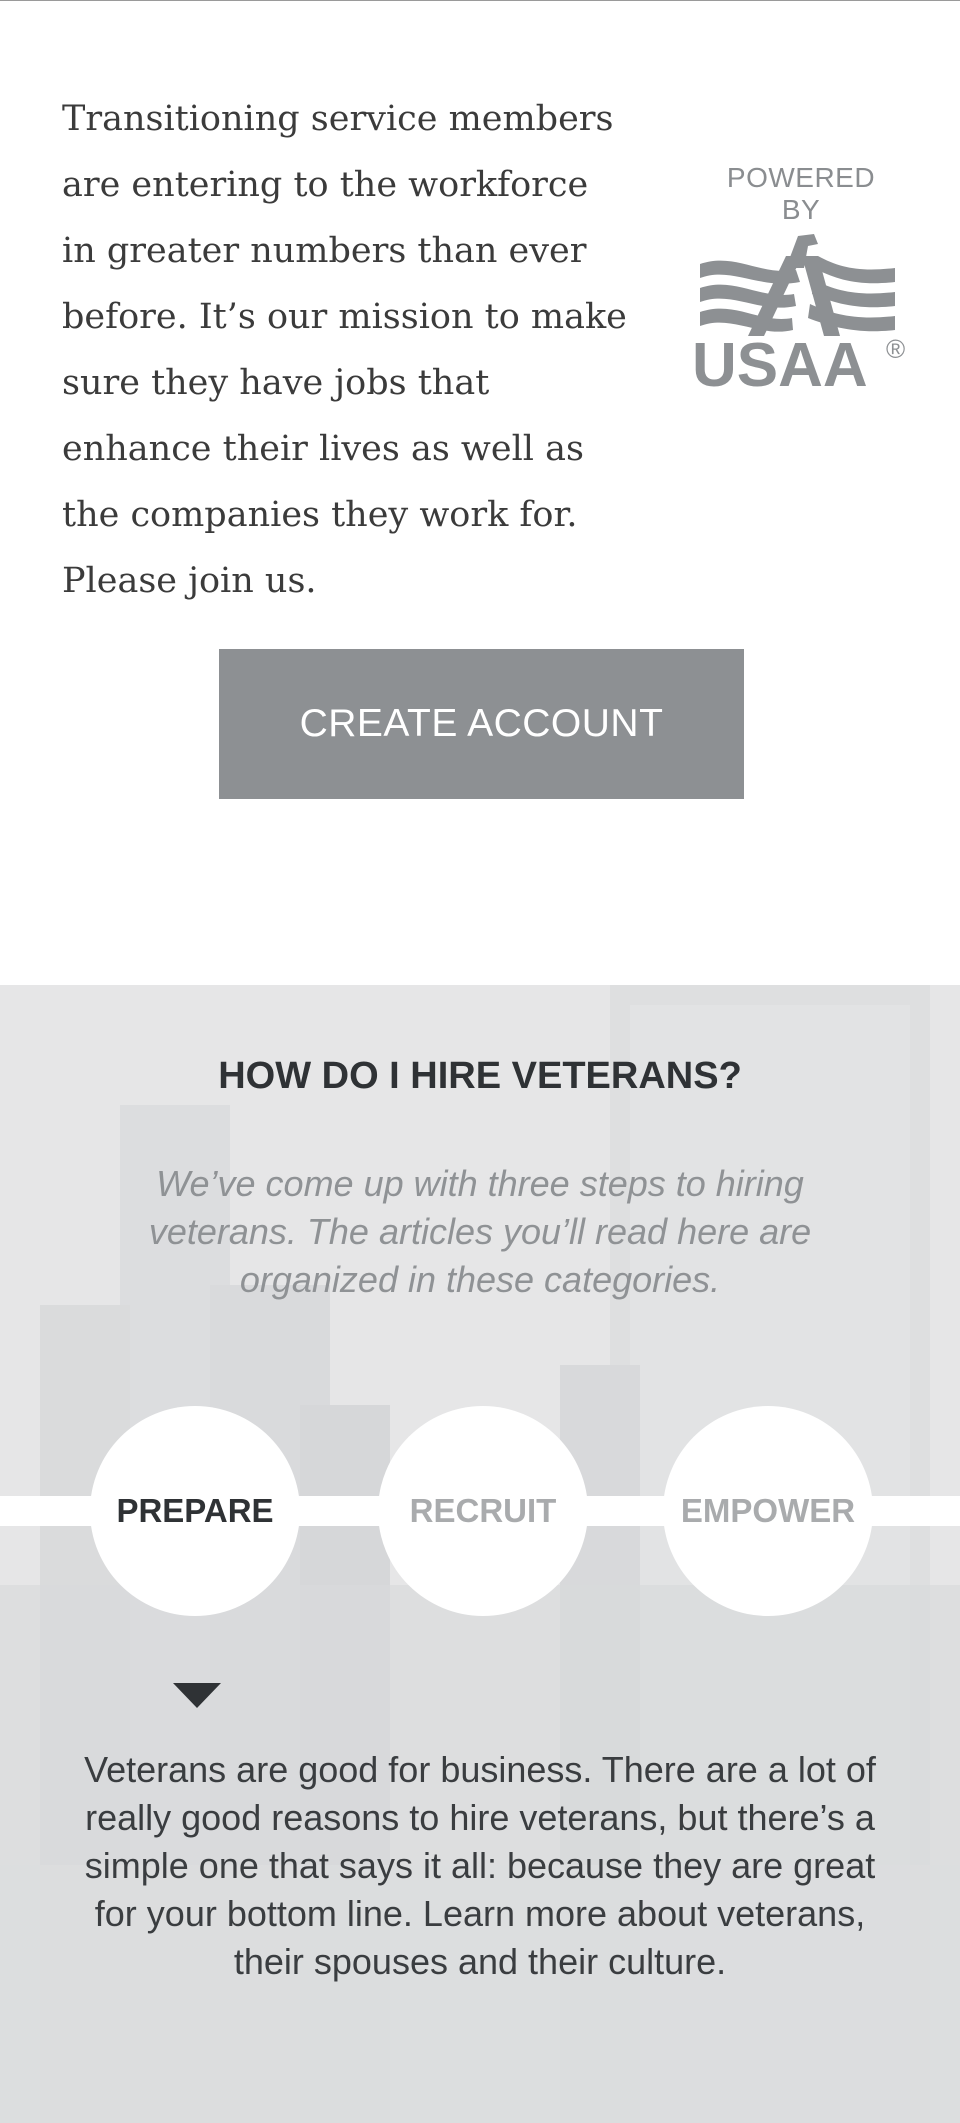 The image size is (960, 2123). What do you see at coordinates (480, 1076) in the screenshot?
I see `section-title: HOW DO I HIRE VETERANS?` at bounding box center [480, 1076].